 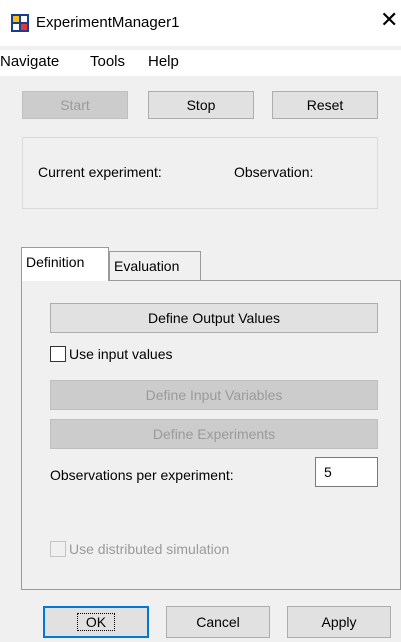 I want to click on stop-button: Stop, so click(x=201, y=105).